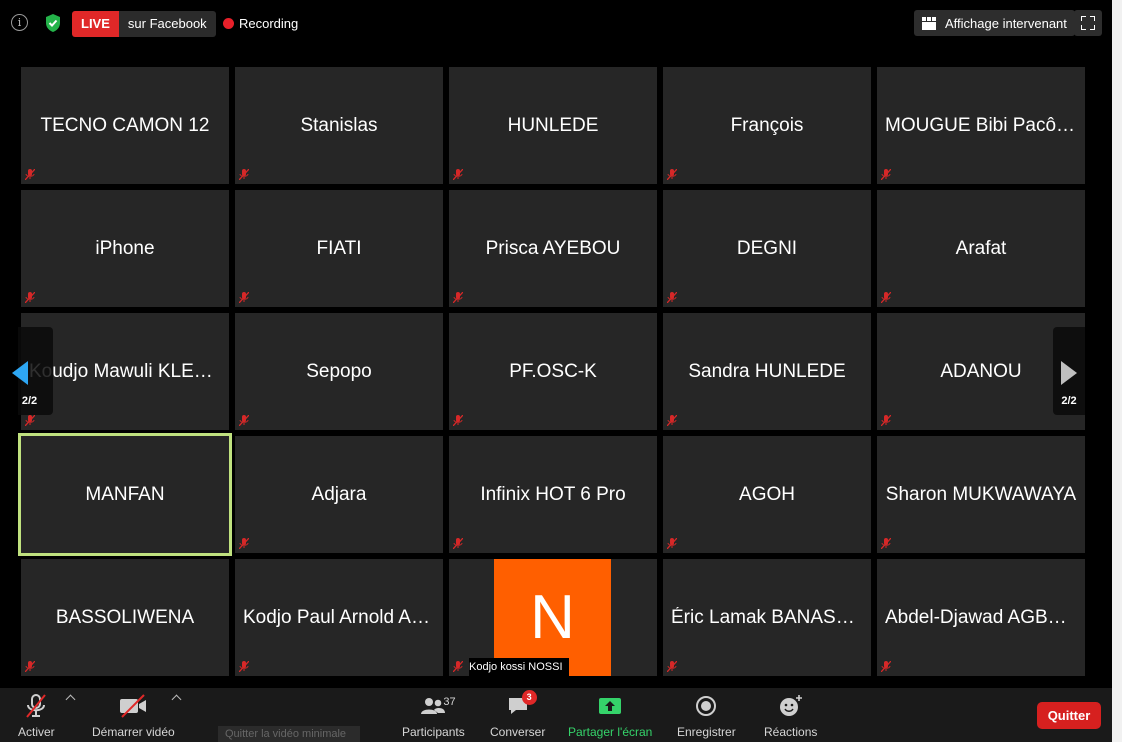 The height and width of the screenshot is (742, 1122). I want to click on start-video-label: Démarrer vidéo, so click(133, 732).